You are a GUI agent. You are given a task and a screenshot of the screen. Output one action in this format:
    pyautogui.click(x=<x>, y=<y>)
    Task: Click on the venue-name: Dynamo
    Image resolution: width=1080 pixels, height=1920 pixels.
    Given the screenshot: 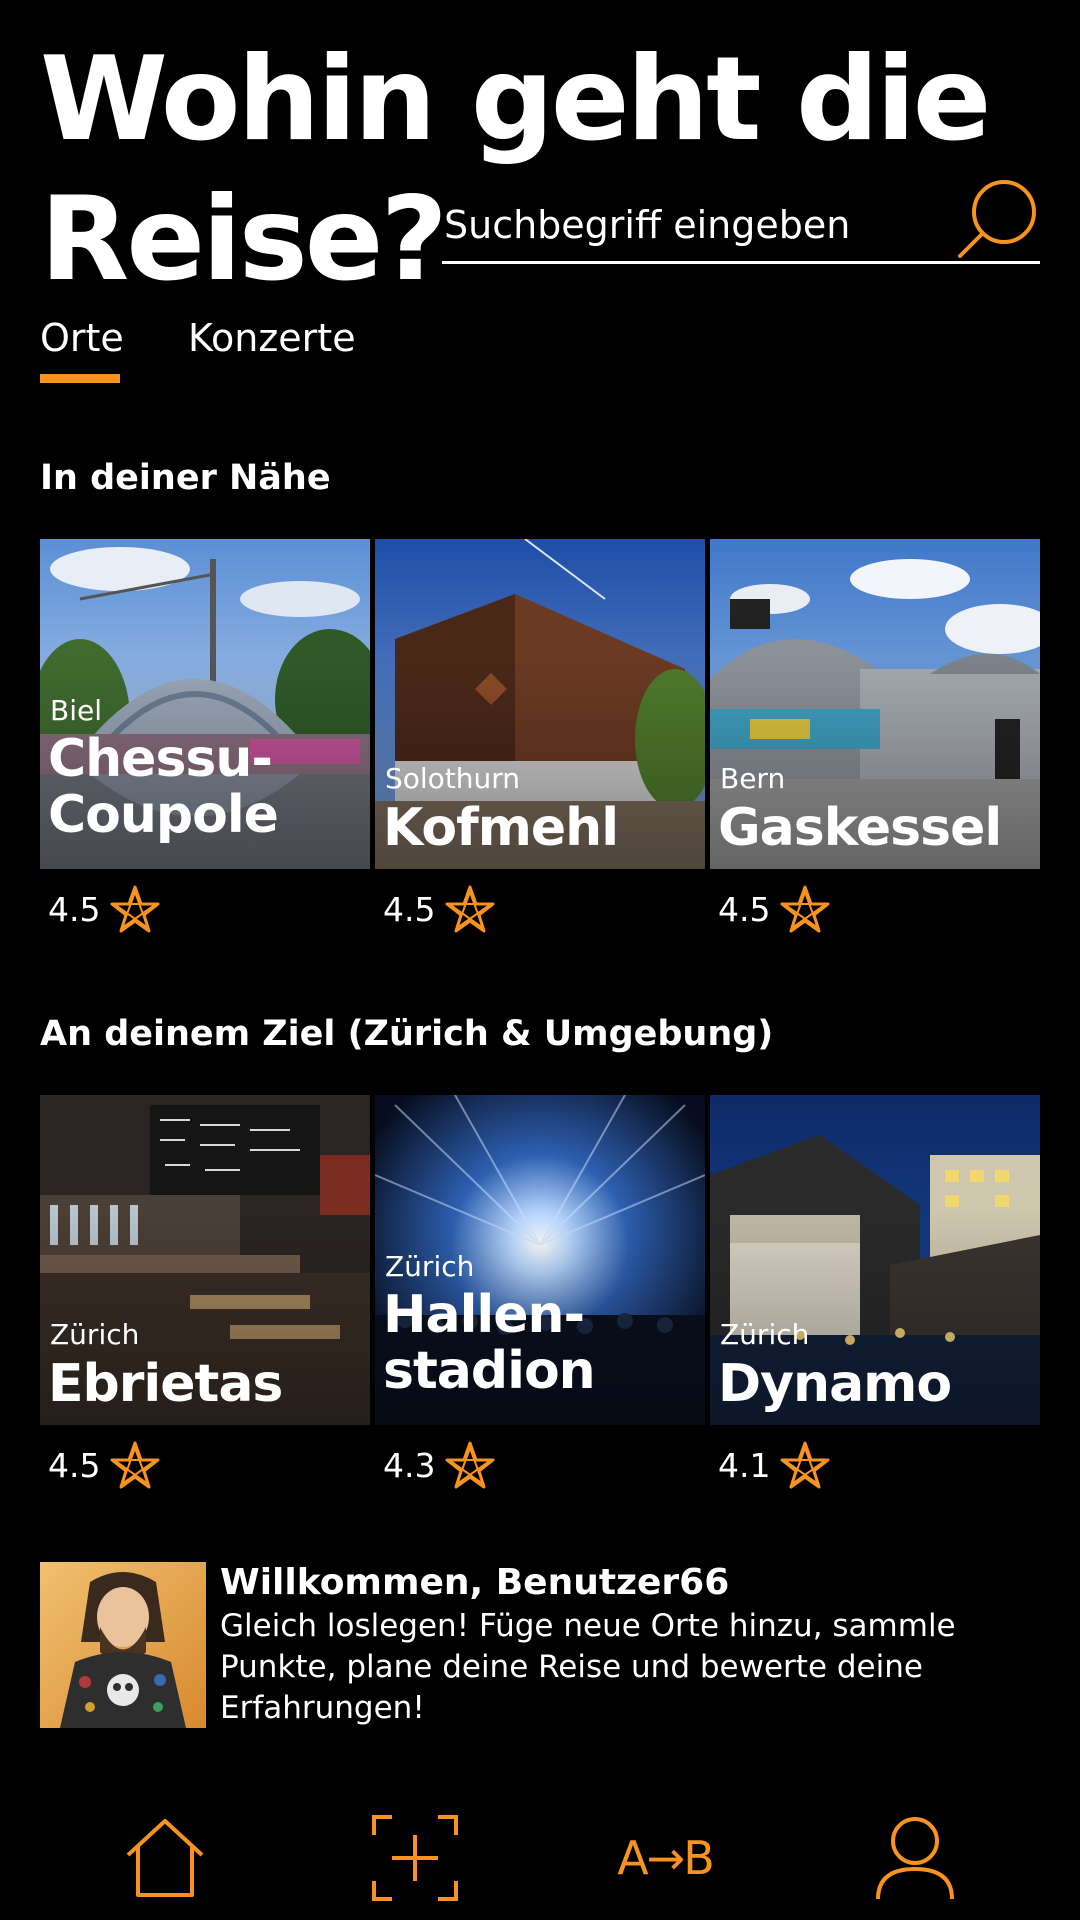 What is the action you would take?
    pyautogui.click(x=835, y=1357)
    